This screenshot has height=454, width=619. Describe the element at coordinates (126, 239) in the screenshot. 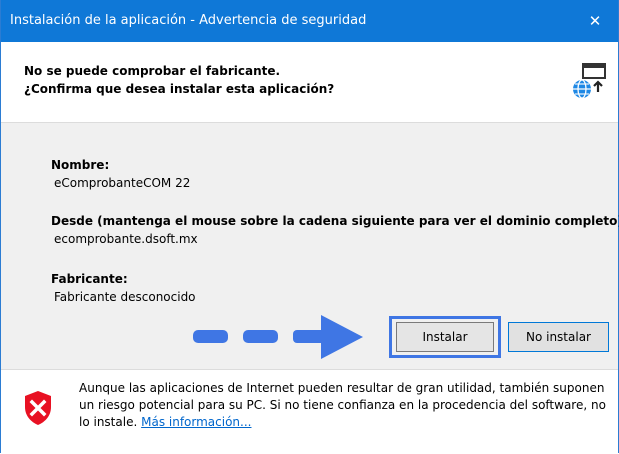

I see `from-value: ecomprobante.dsoft.mx` at that location.